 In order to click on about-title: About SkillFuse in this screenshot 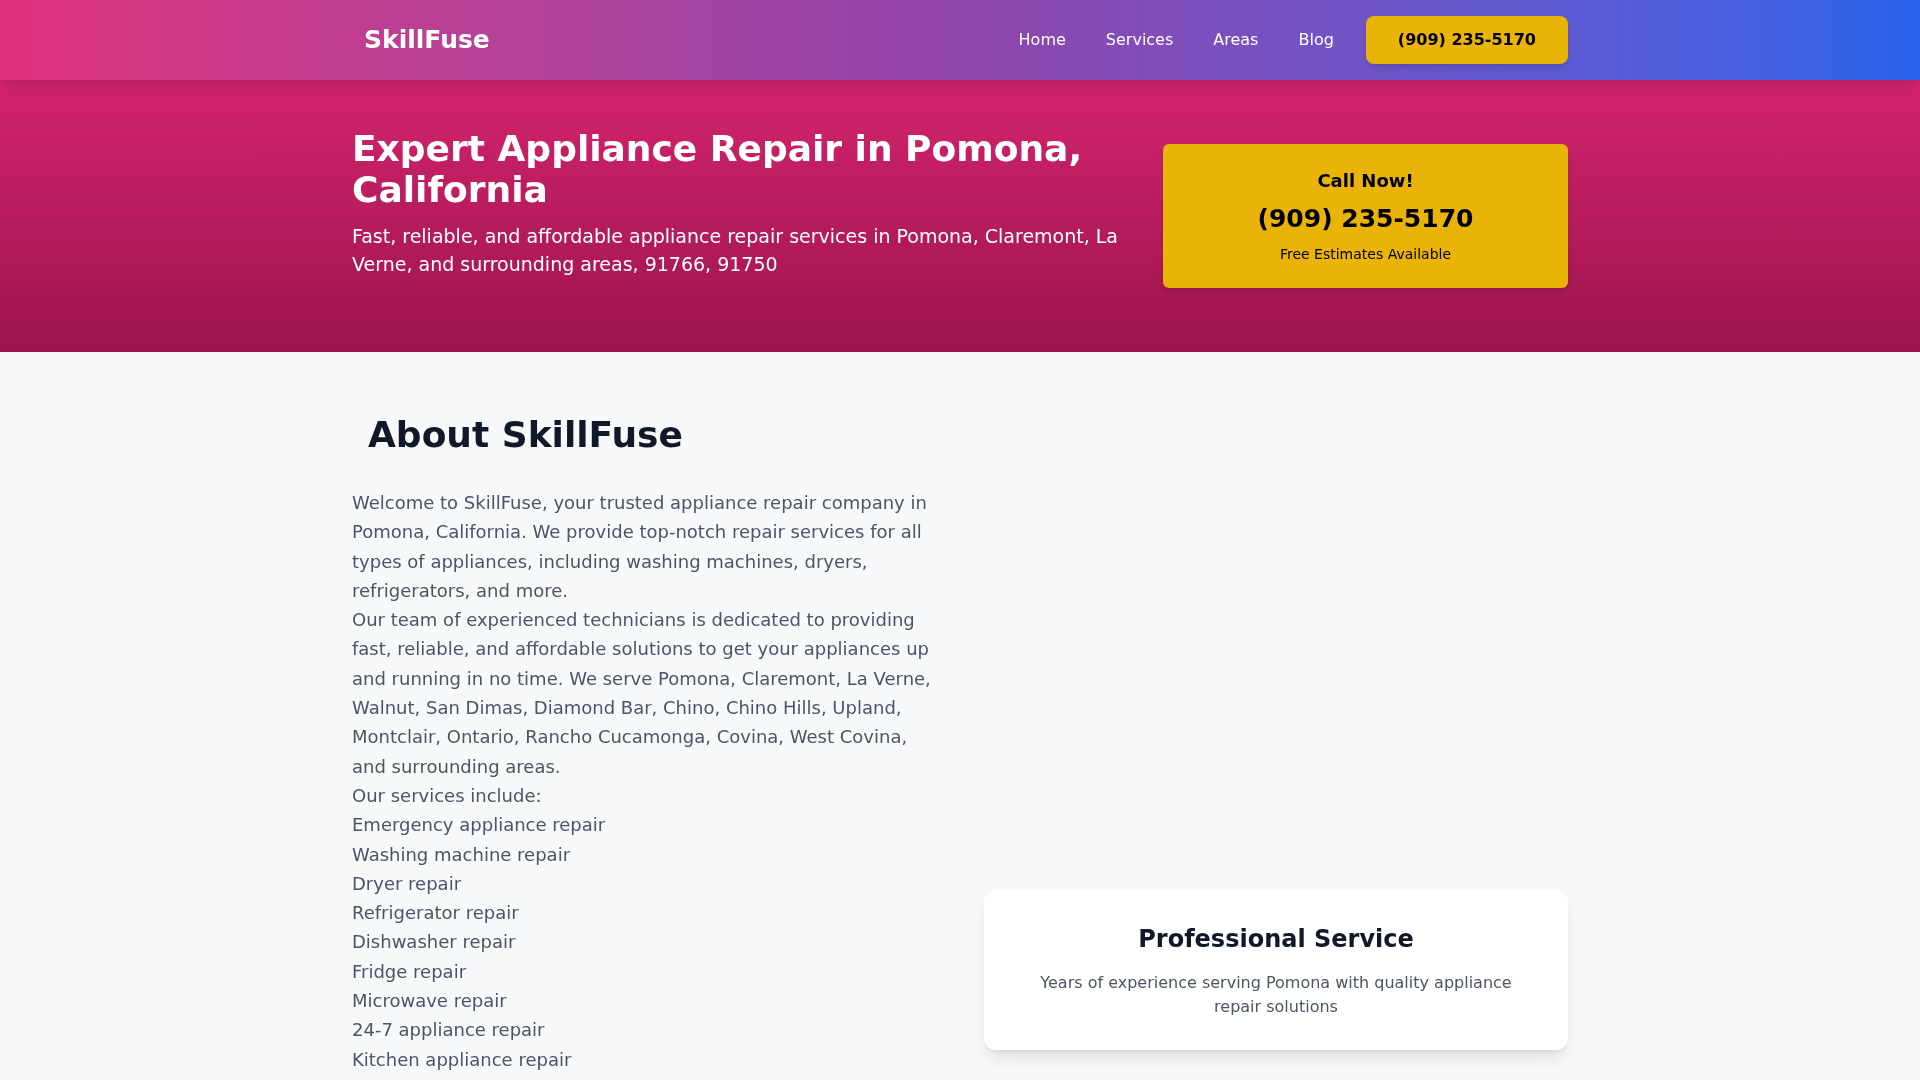, I will do `click(526, 435)`.